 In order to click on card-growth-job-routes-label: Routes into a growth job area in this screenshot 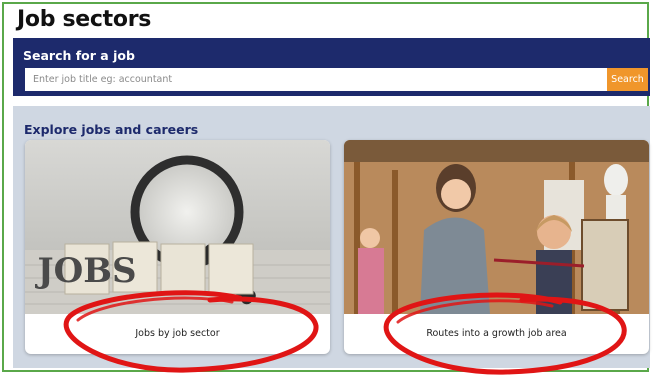, I will do `click(496, 333)`.